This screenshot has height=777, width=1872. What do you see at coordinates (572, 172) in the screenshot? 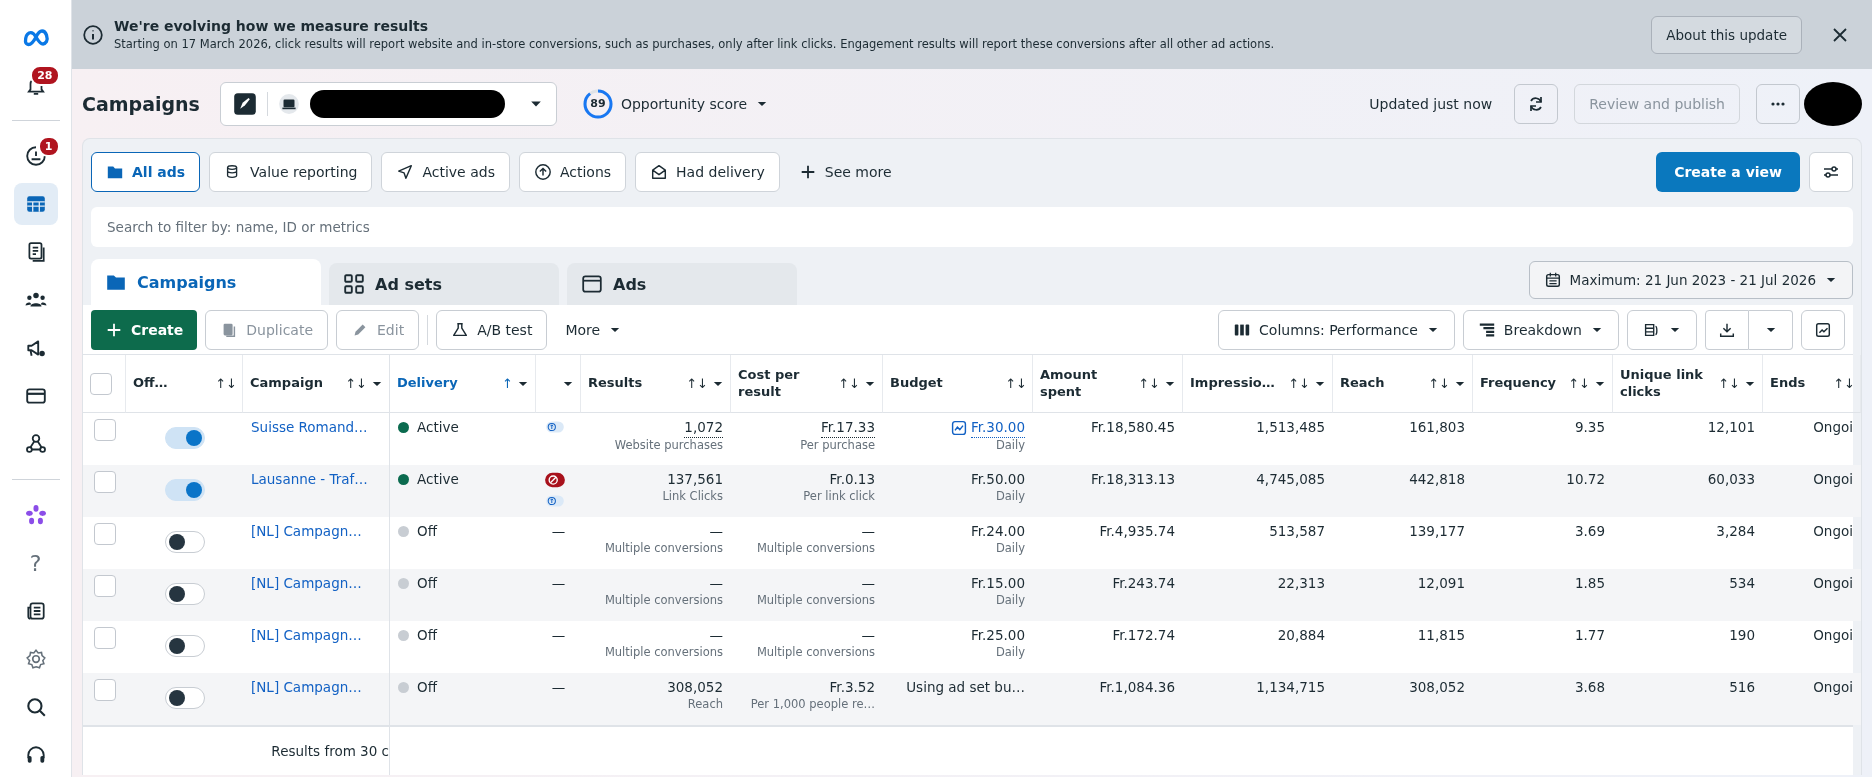
I see `filter-button: Actions` at bounding box center [572, 172].